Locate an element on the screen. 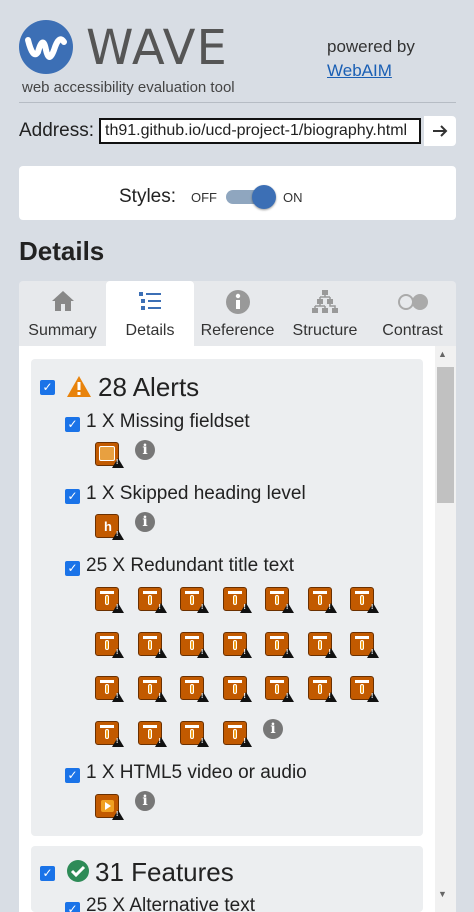  skipped-heading-label: 1 X Skipped heading level is located at coordinates (196, 493).